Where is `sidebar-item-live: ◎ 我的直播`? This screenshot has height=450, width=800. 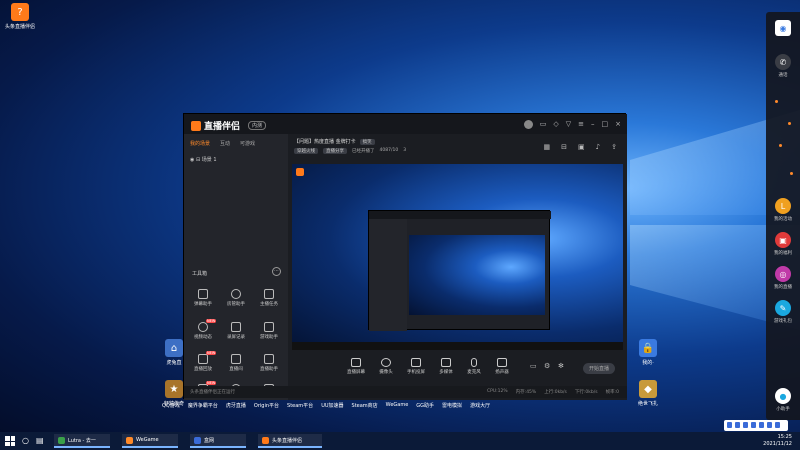
sidebar-item-live: ◎ 我的直播 is located at coordinates (783, 278).